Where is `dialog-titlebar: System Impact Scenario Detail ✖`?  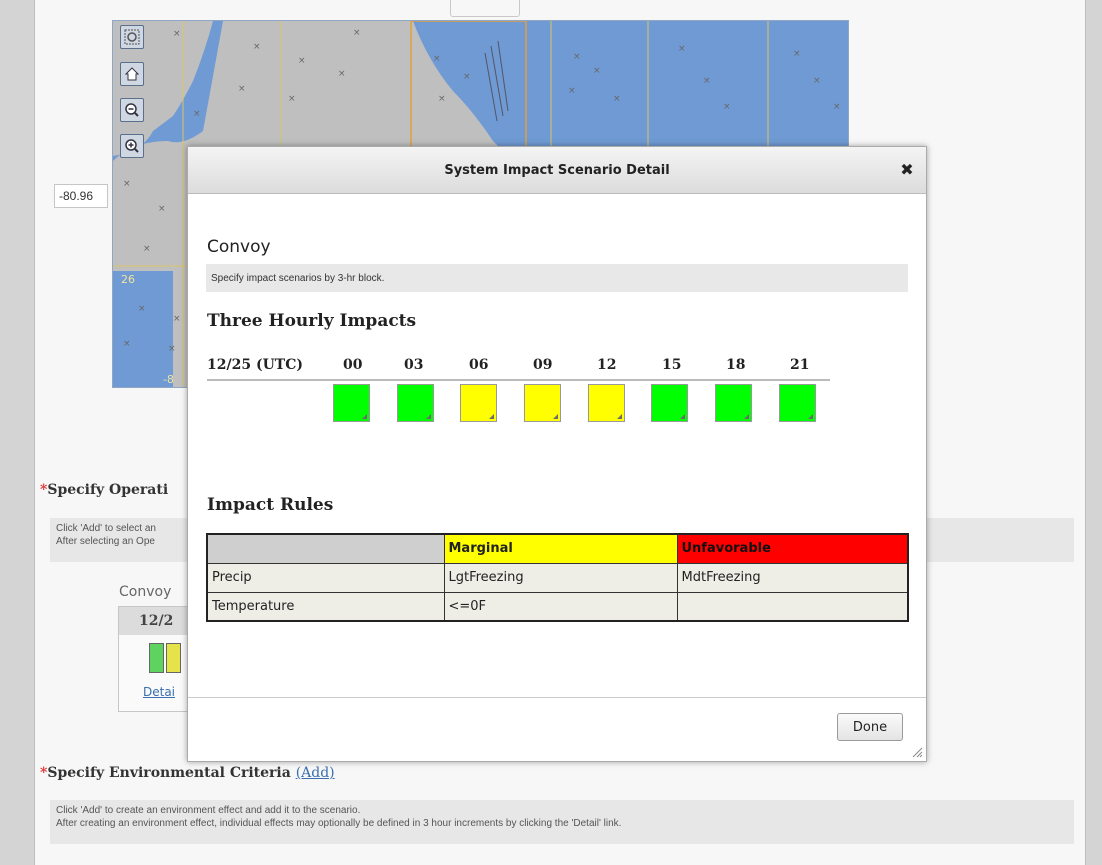 dialog-titlebar: System Impact Scenario Detail ✖ is located at coordinates (557, 170).